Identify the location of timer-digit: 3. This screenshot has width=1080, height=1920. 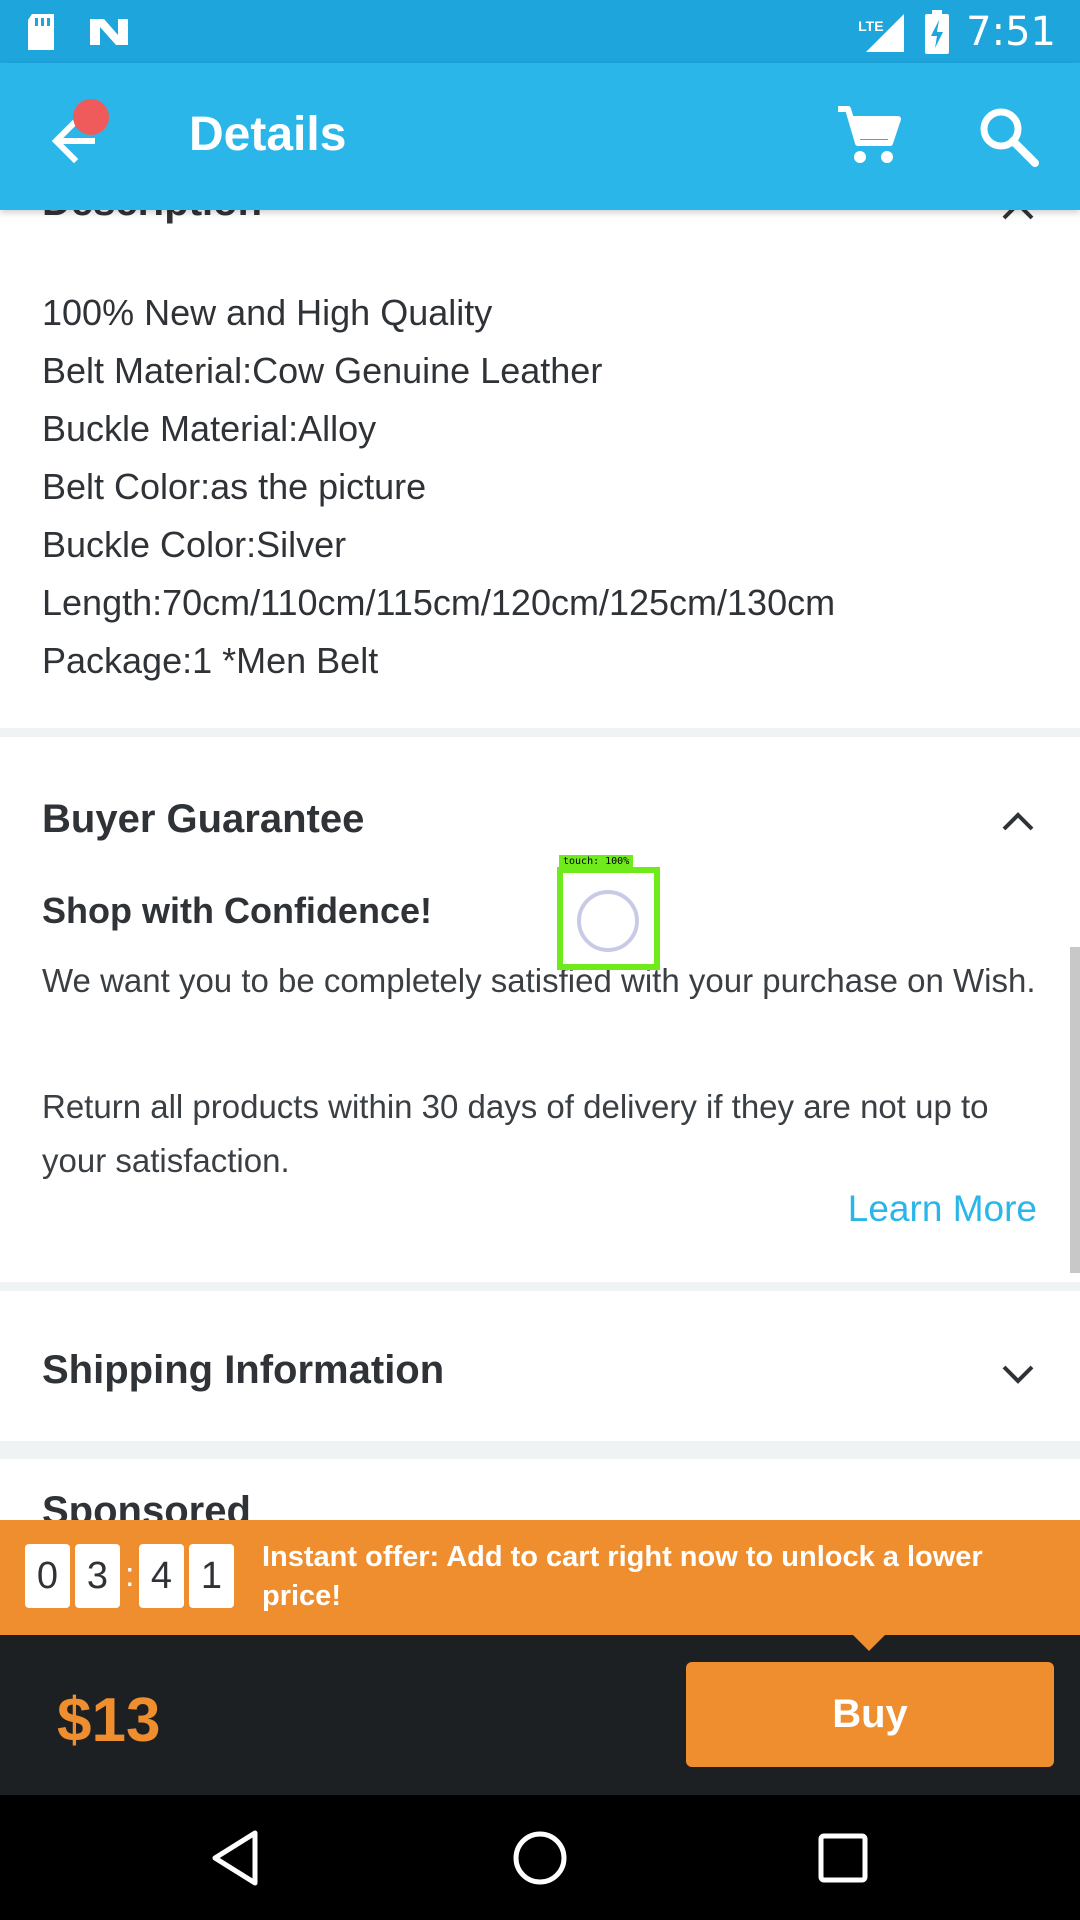
(97, 1576).